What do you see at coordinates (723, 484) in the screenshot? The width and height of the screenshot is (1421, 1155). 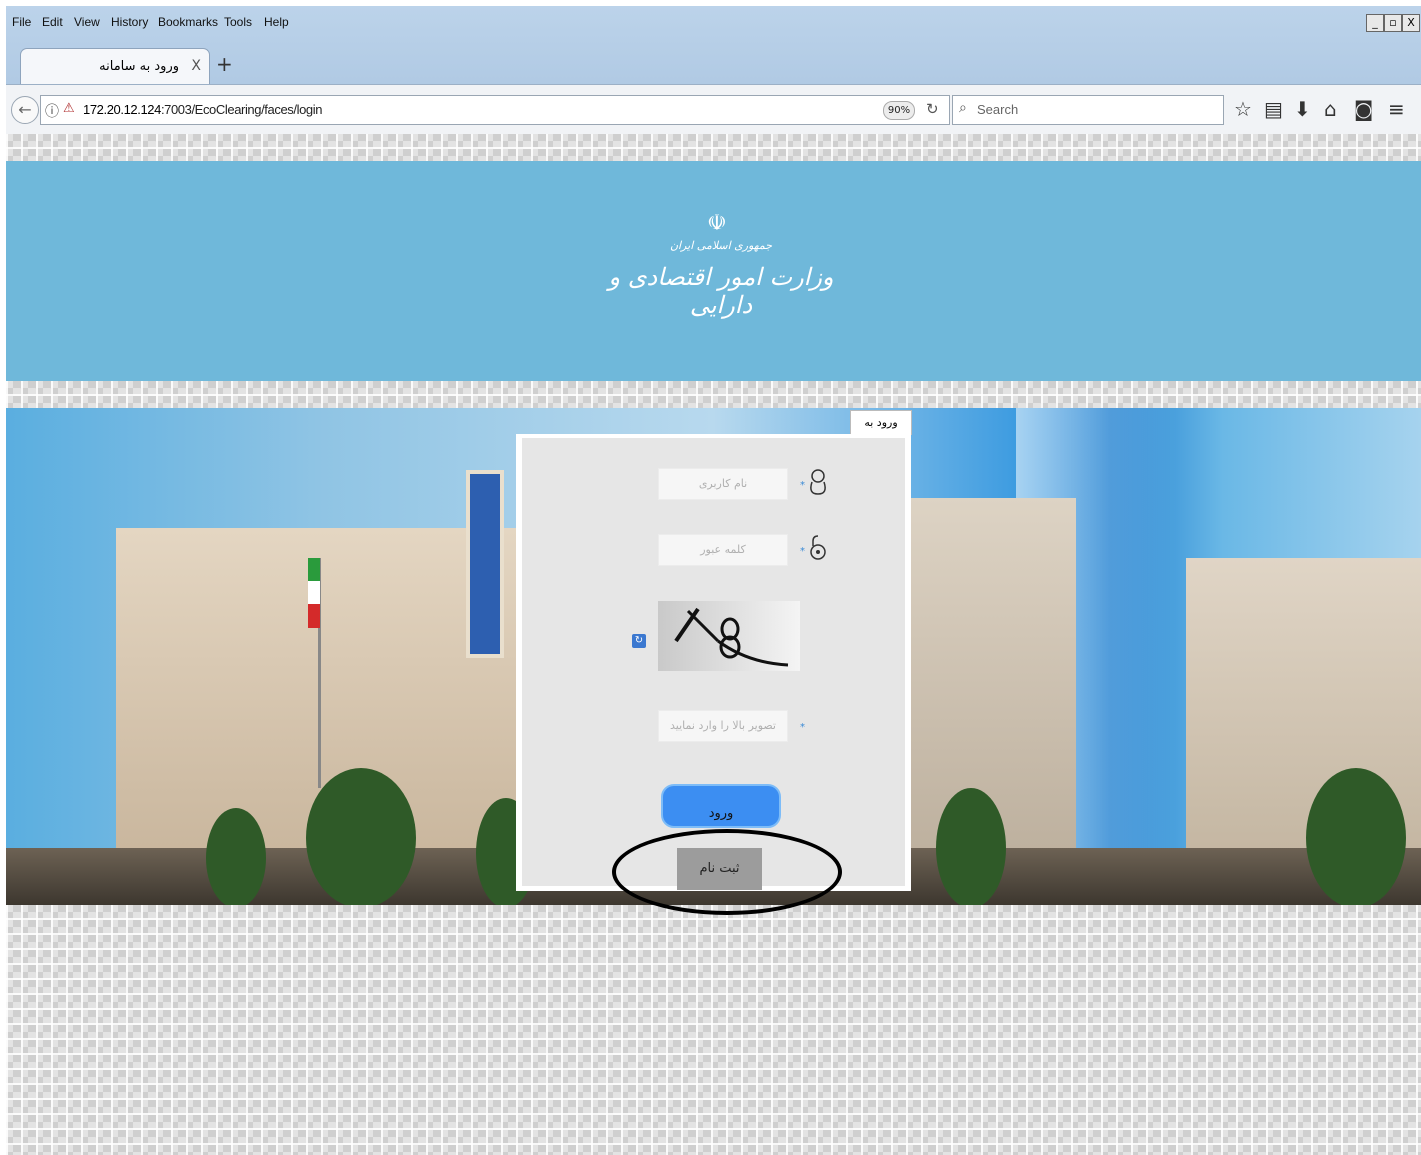 I see `username-input` at bounding box center [723, 484].